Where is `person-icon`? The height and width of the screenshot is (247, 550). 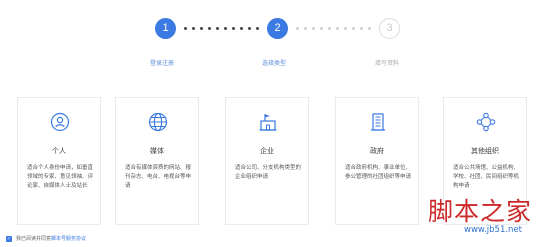
person-icon is located at coordinates (60, 122).